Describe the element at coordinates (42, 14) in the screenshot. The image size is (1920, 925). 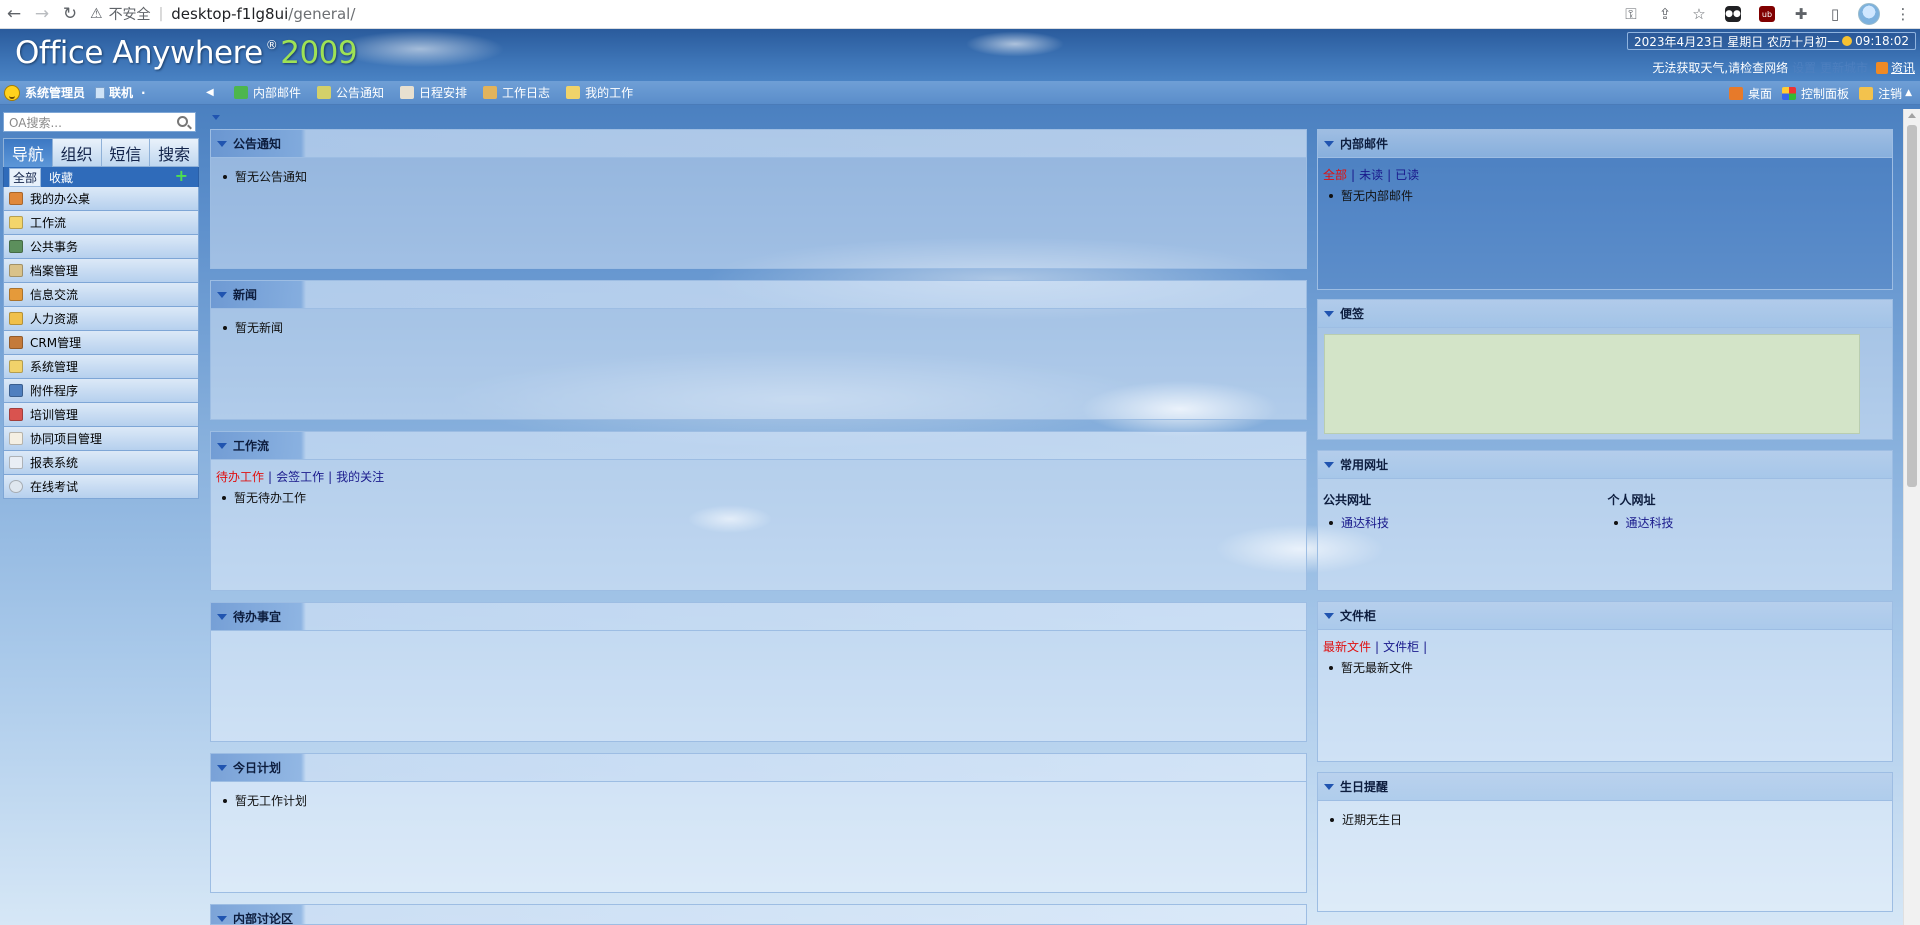
I see `forward-arrow-icon: →` at that location.